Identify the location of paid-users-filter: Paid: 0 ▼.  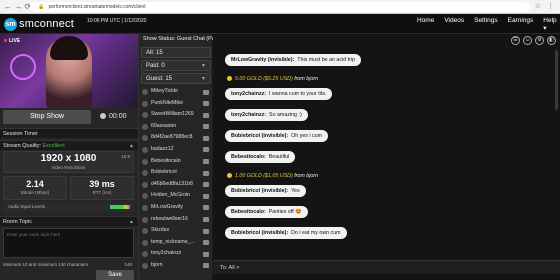
(176, 65).